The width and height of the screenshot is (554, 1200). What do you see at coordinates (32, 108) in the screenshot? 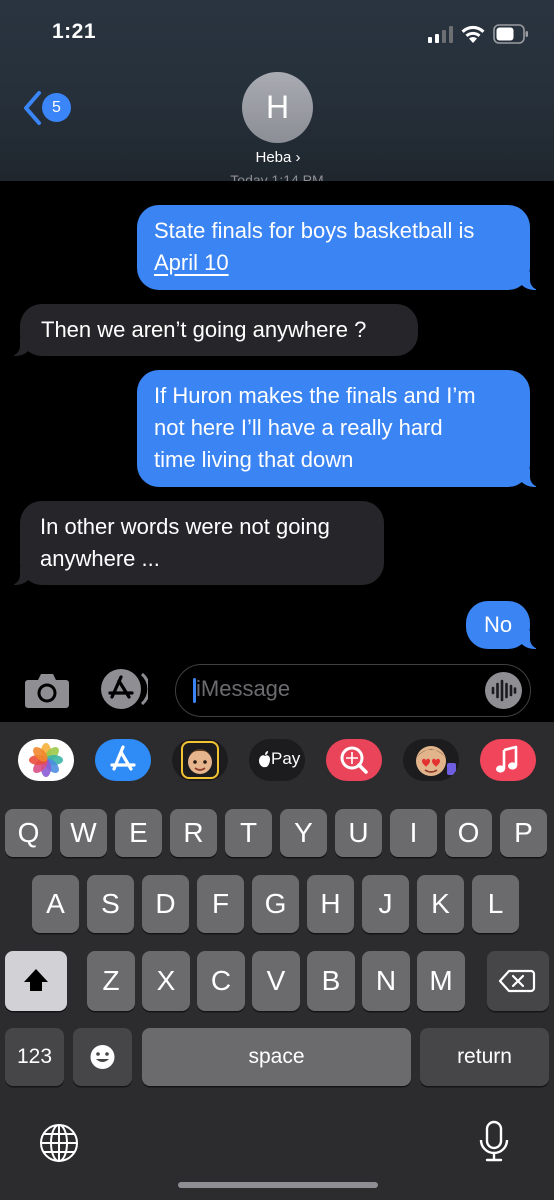
I see `back-chevron-icon` at bounding box center [32, 108].